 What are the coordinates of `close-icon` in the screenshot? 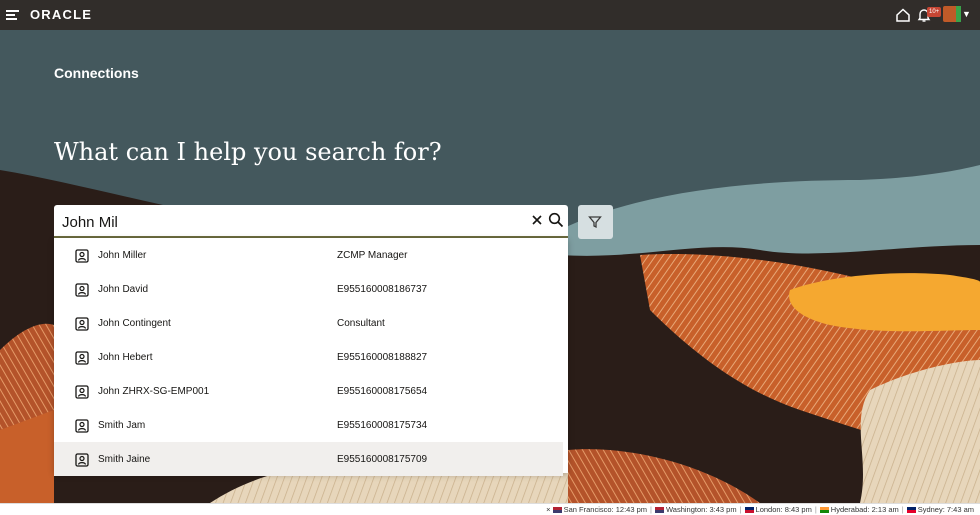 It's located at (537, 220).